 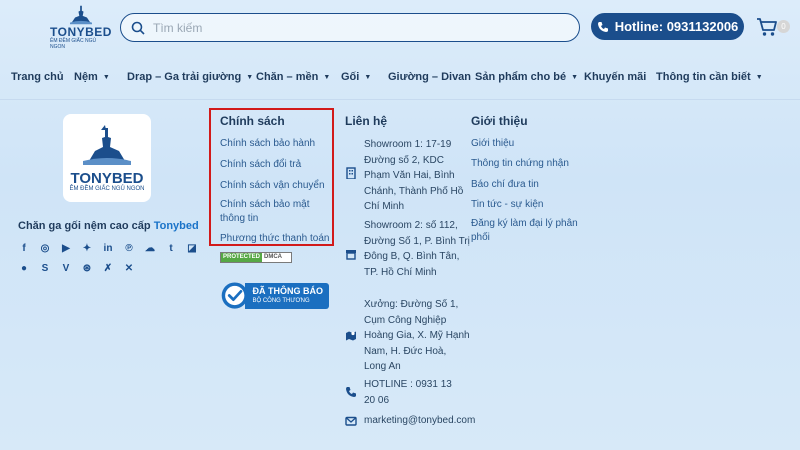 I want to click on nav-label: Nệm, so click(x=86, y=77).